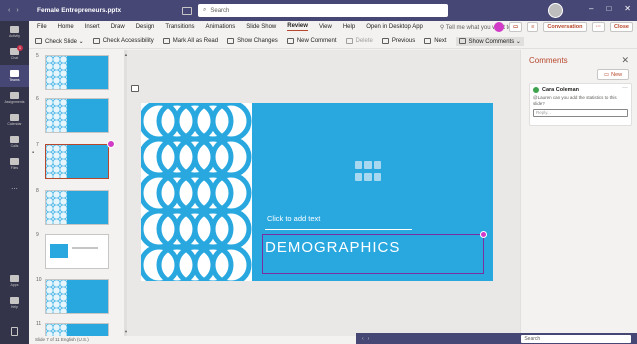 This screenshot has height=344, width=637. What do you see at coordinates (76, 115) in the screenshot?
I see `slide-thumbnail-6: 6` at bounding box center [76, 115].